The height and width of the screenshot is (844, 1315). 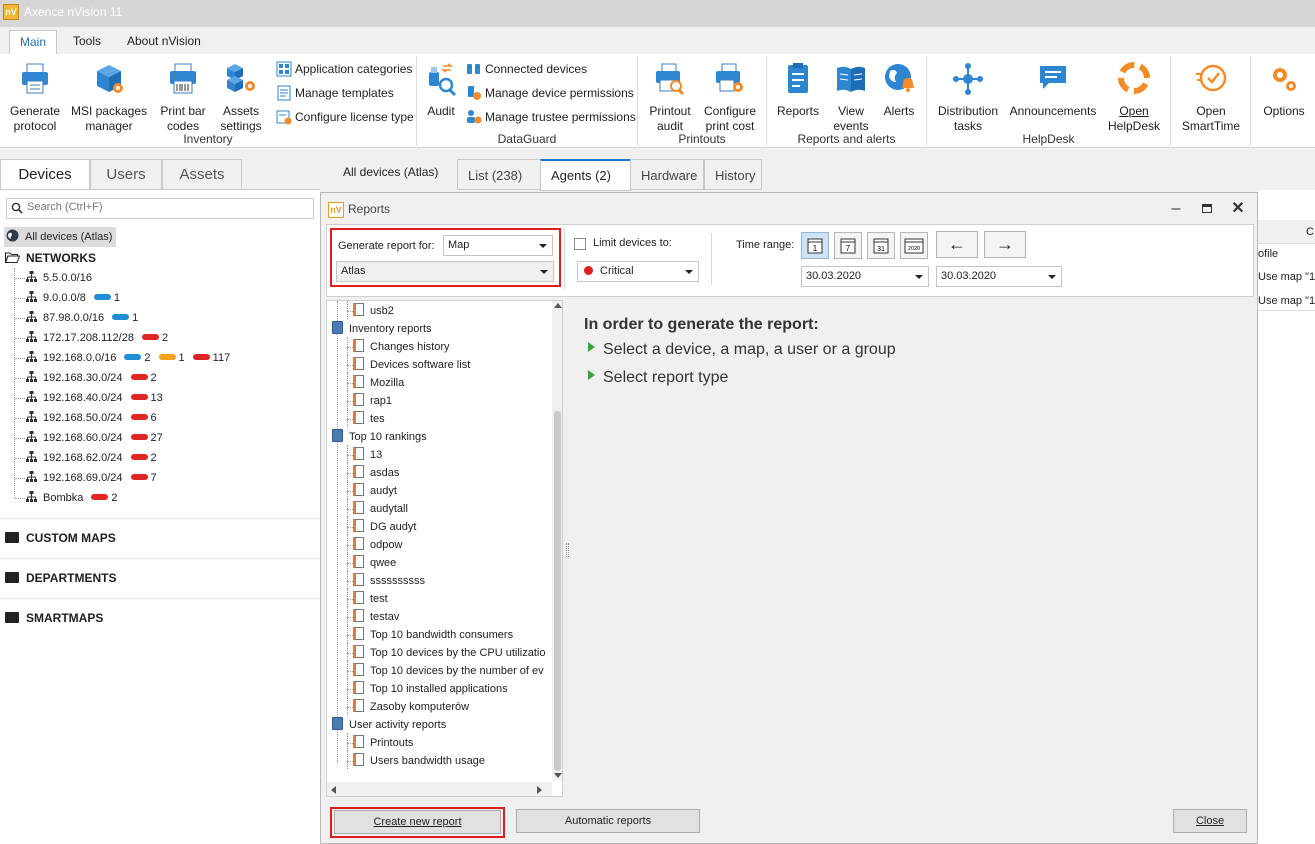 I want to click on report-item: Changes history, so click(x=401, y=347).